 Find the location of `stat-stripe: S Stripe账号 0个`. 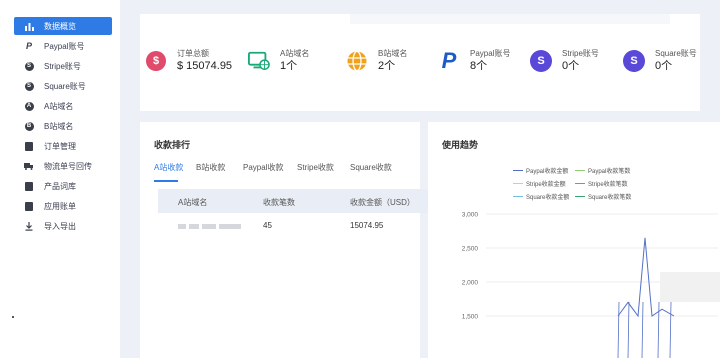

stat-stripe: S Stripe账号 0个 is located at coordinates (564, 60).